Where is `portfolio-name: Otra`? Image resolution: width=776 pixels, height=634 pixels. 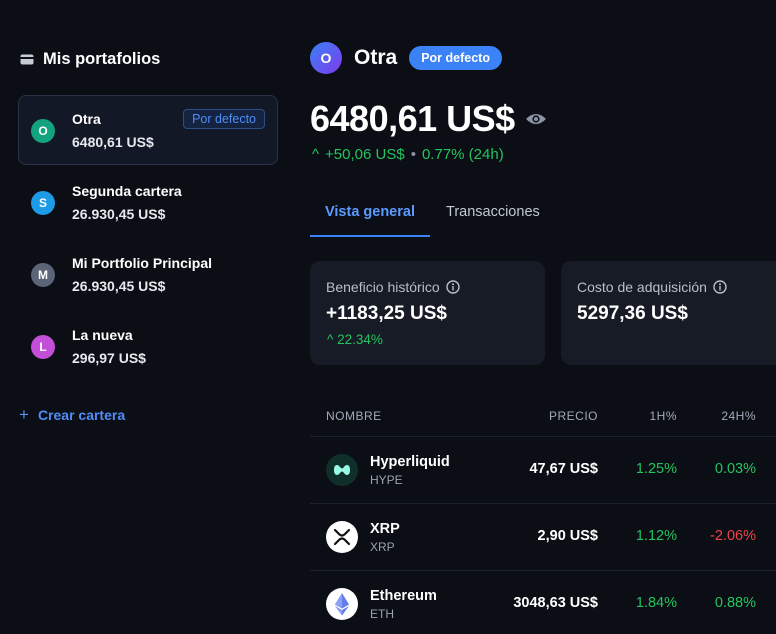
portfolio-name: Otra is located at coordinates (86, 119).